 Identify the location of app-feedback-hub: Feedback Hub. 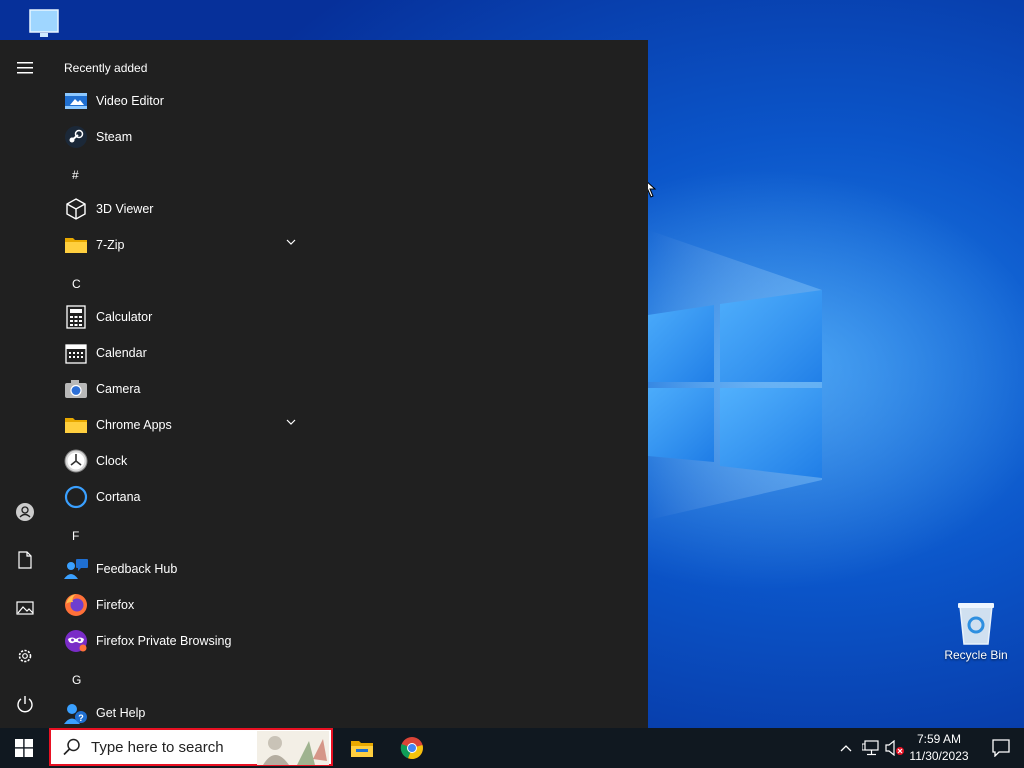
(185, 569).